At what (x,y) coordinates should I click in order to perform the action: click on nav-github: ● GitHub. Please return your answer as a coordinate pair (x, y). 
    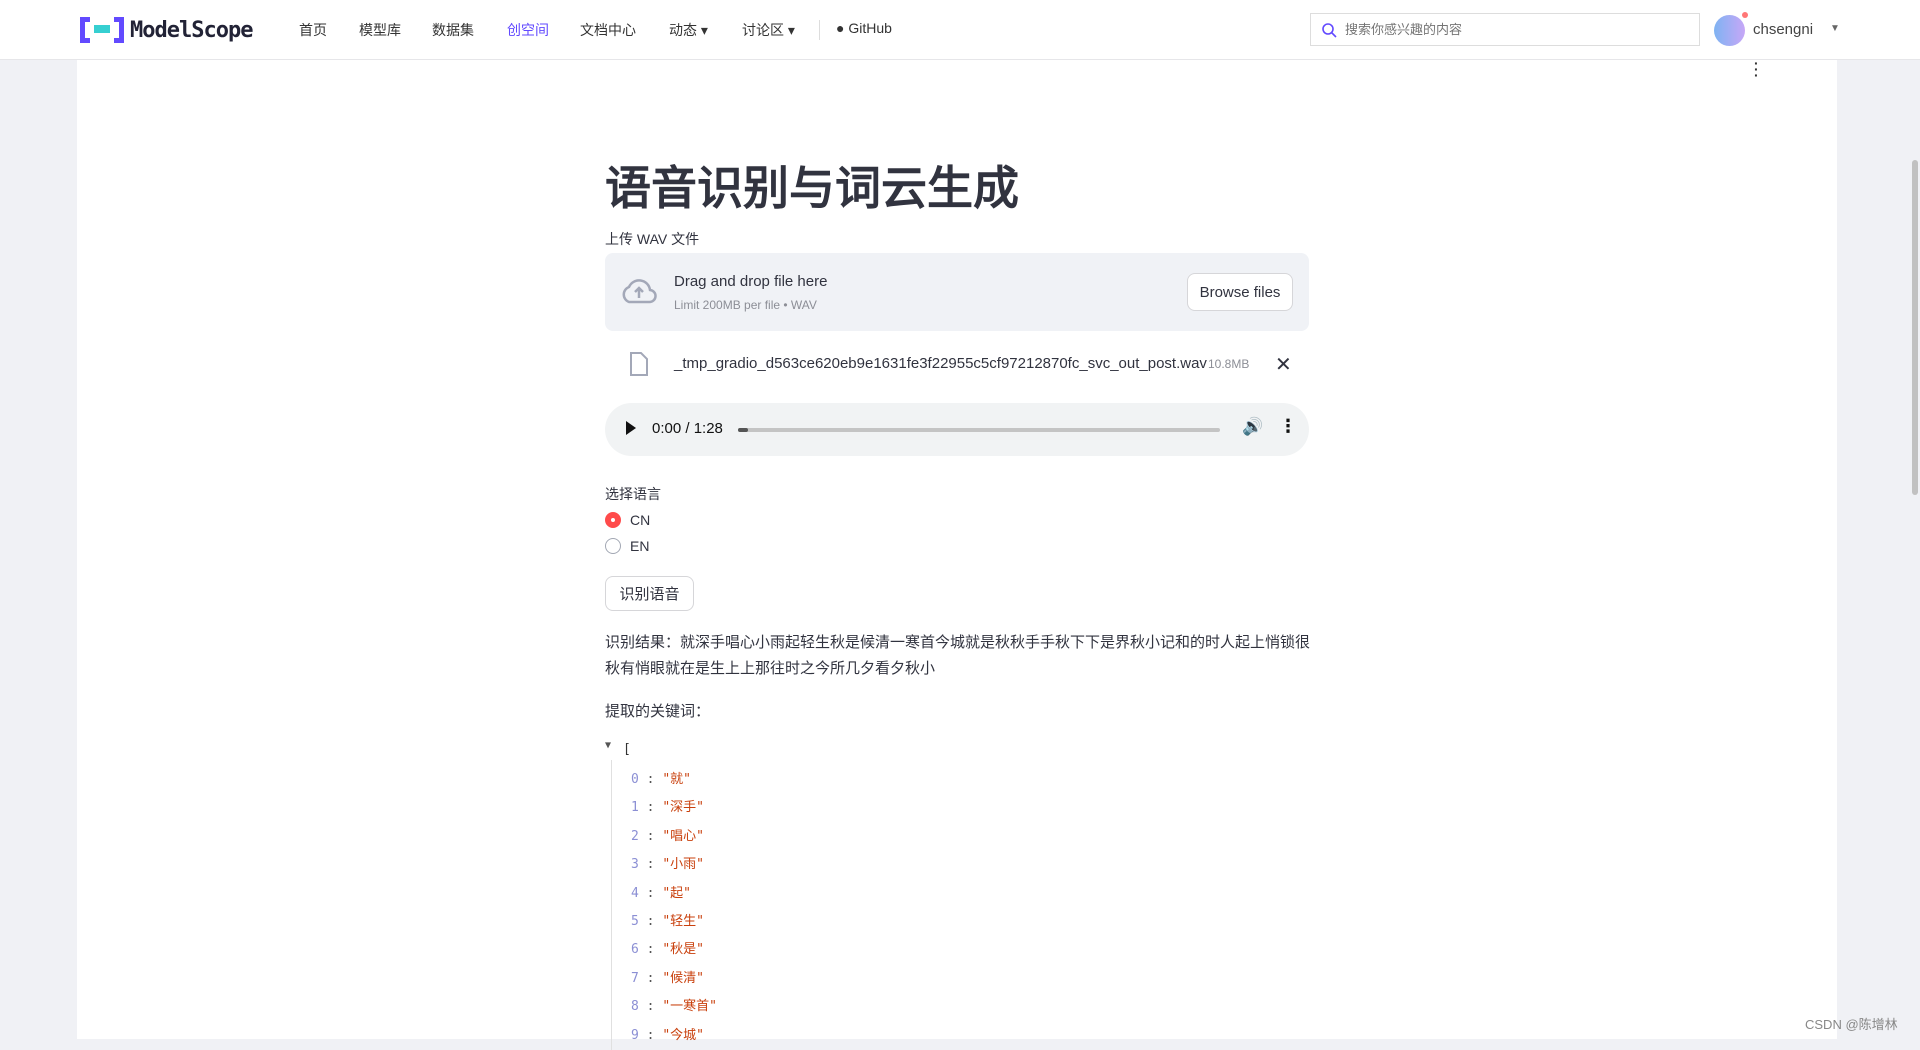
    Looking at the image, I should click on (864, 28).